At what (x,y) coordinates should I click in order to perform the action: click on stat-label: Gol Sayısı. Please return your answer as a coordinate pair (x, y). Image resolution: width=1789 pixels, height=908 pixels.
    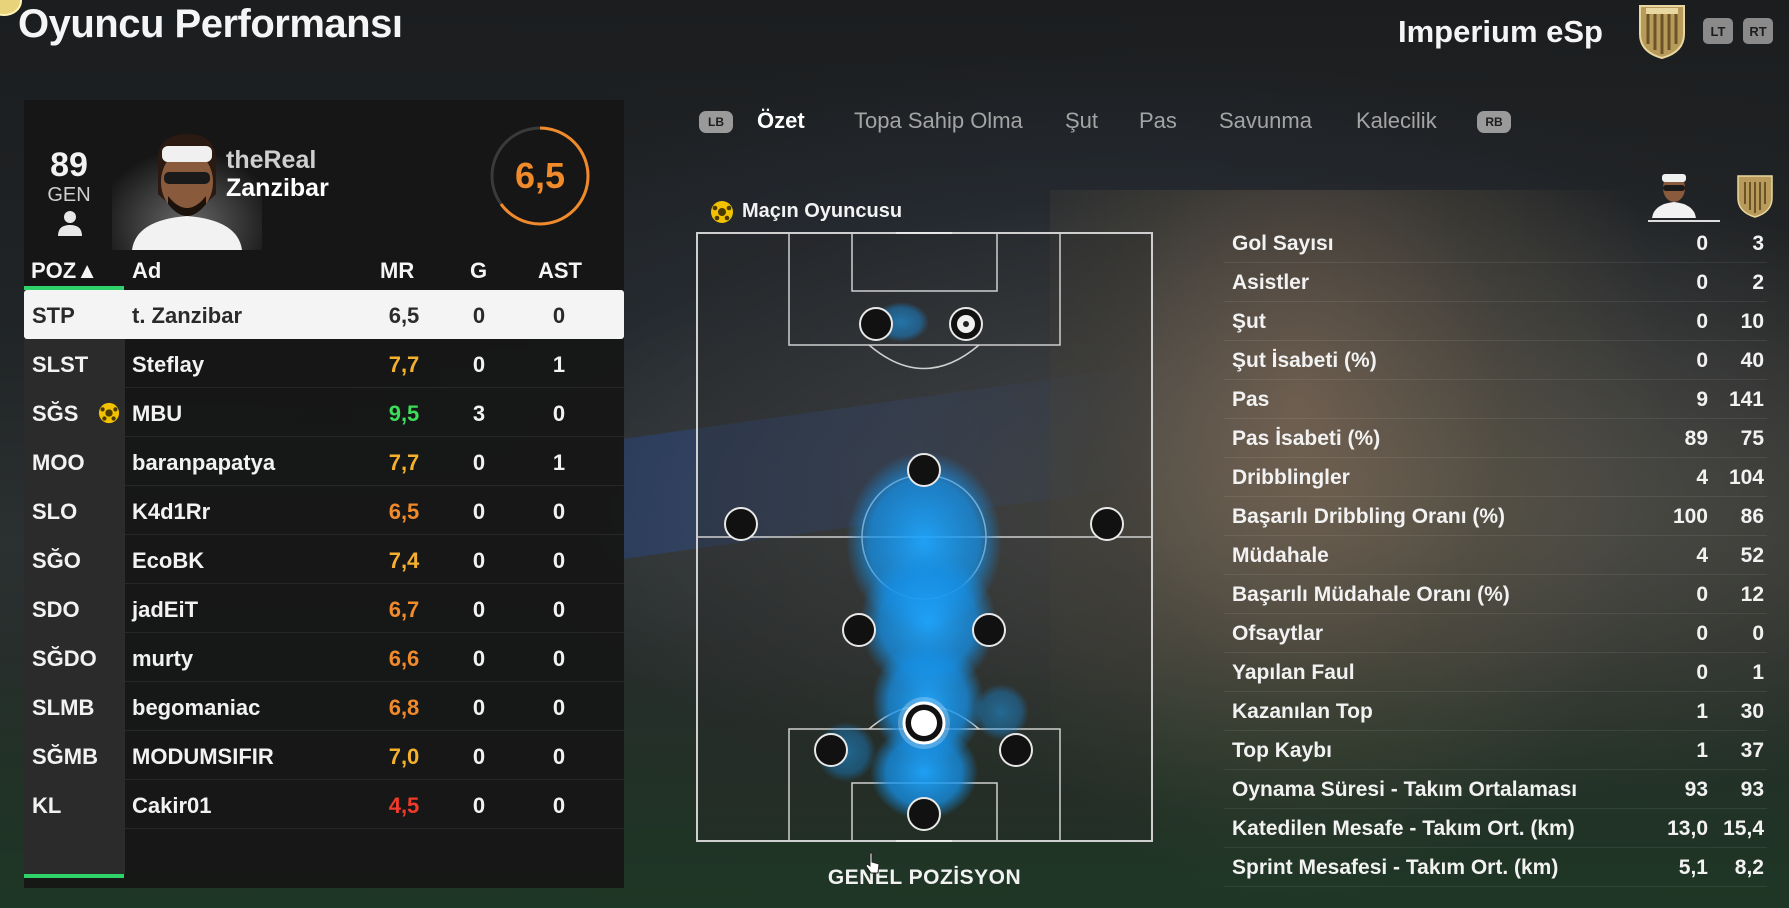
    Looking at the image, I should click on (1283, 243).